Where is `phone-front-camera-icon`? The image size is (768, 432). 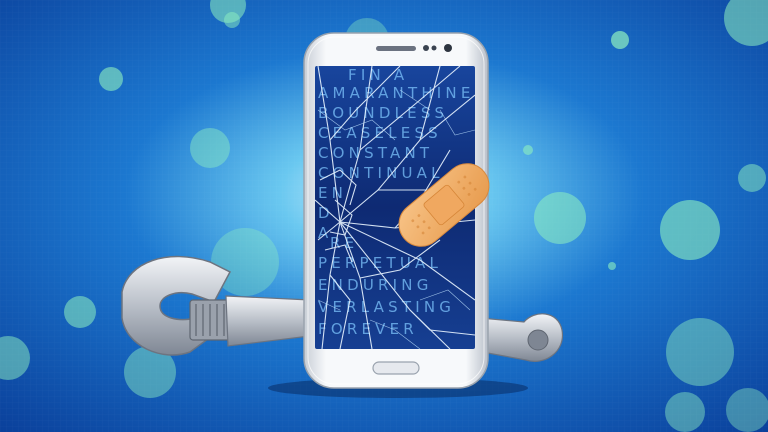
phone-front-camera-icon is located at coordinates (448, 48).